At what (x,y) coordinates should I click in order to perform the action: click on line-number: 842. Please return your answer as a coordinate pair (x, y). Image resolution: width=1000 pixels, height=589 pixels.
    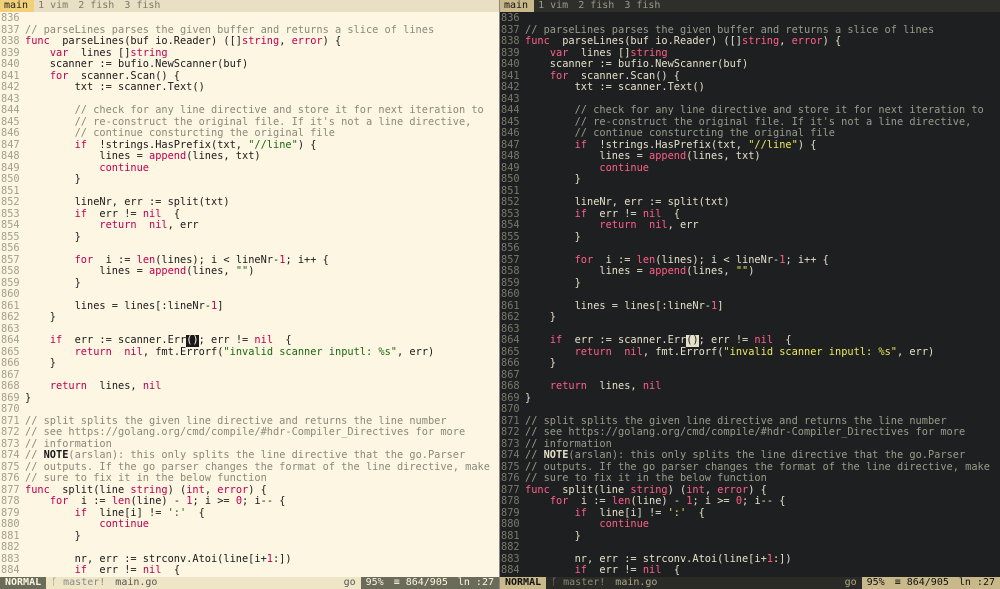
    Looking at the image, I should click on (12, 88).